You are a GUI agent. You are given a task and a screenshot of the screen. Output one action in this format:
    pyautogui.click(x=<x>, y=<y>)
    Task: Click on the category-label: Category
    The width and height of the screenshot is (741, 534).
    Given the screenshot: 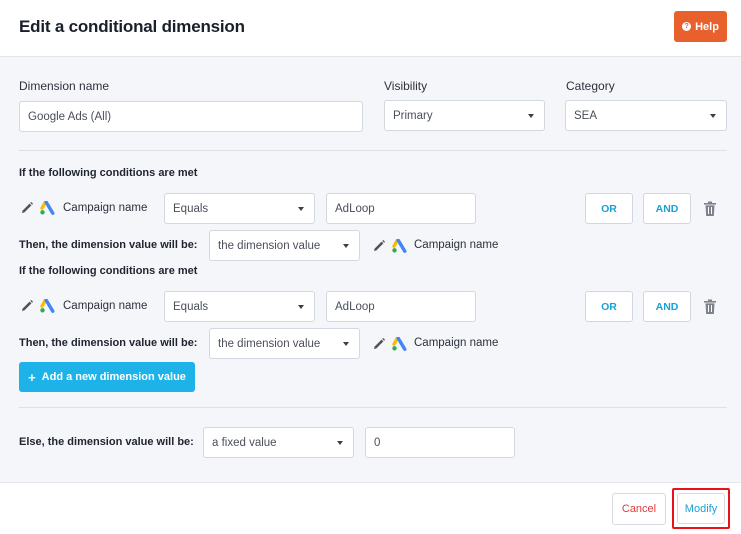 What is the action you would take?
    pyautogui.click(x=590, y=86)
    